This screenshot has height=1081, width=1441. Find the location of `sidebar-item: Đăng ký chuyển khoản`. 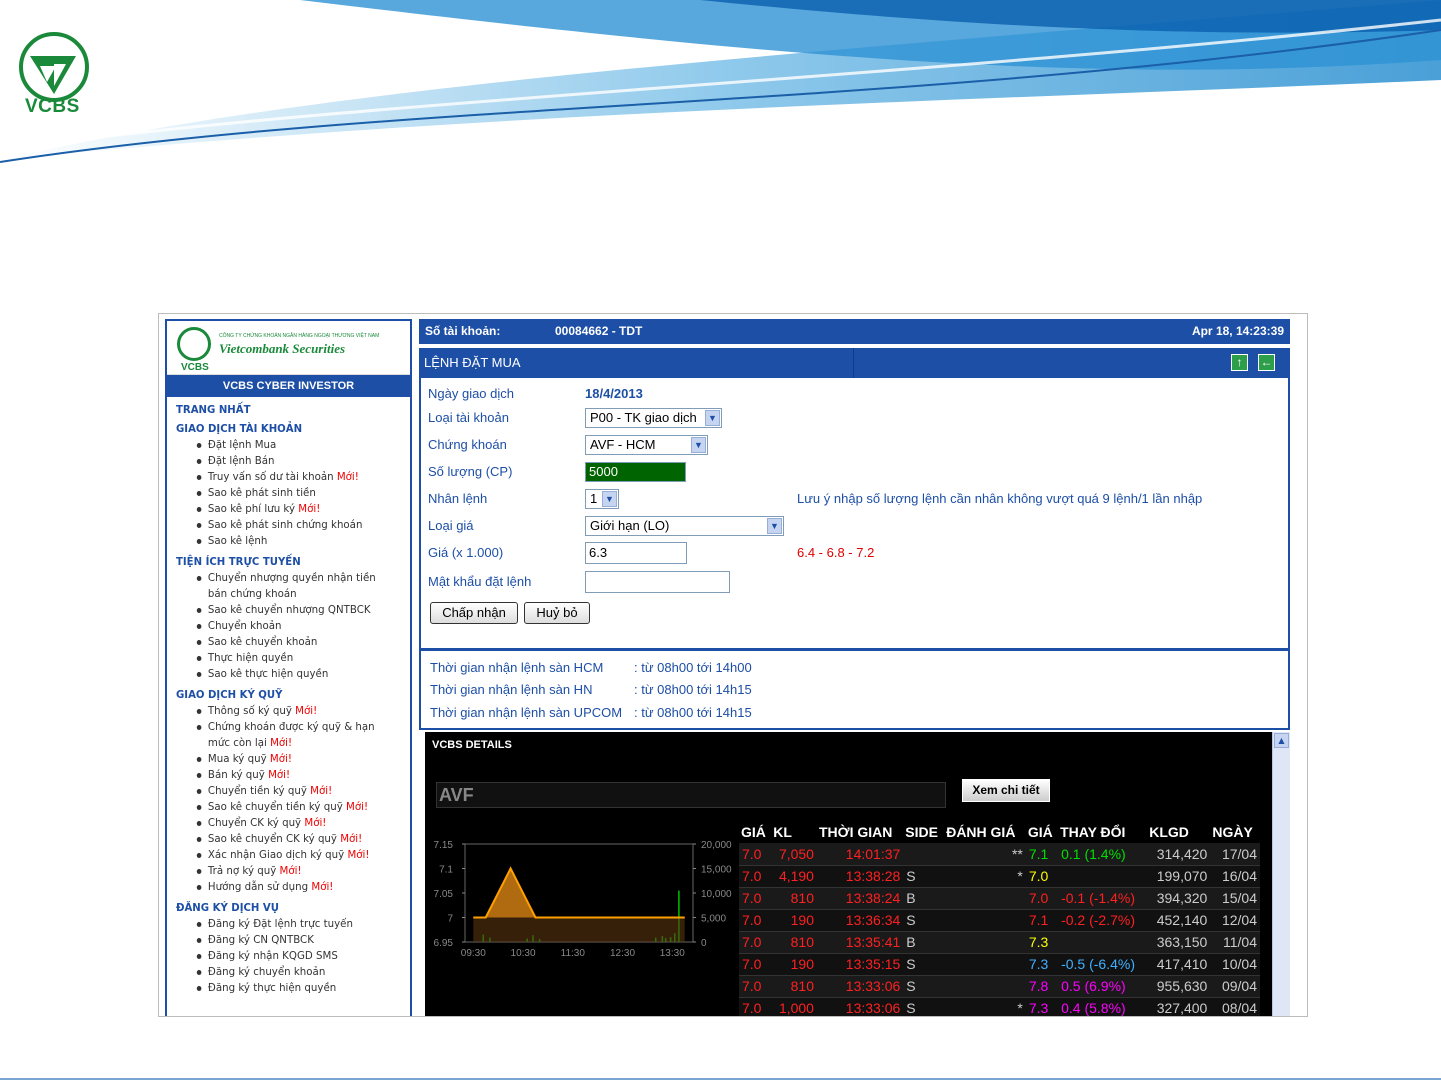

sidebar-item: Đăng ký chuyển khoản is located at coordinates (280, 972).